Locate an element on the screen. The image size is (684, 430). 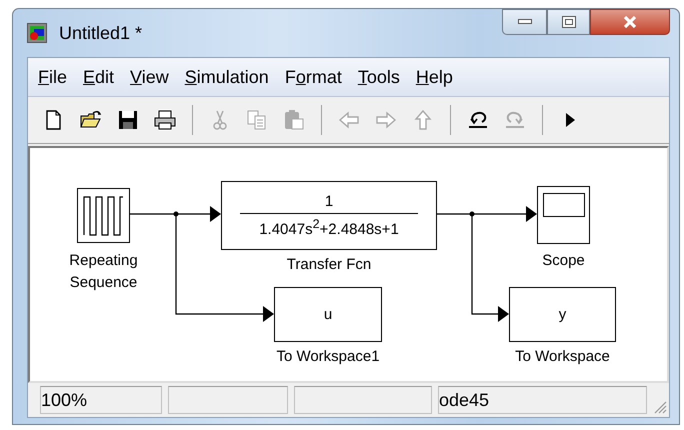
close-button is located at coordinates (630, 22).